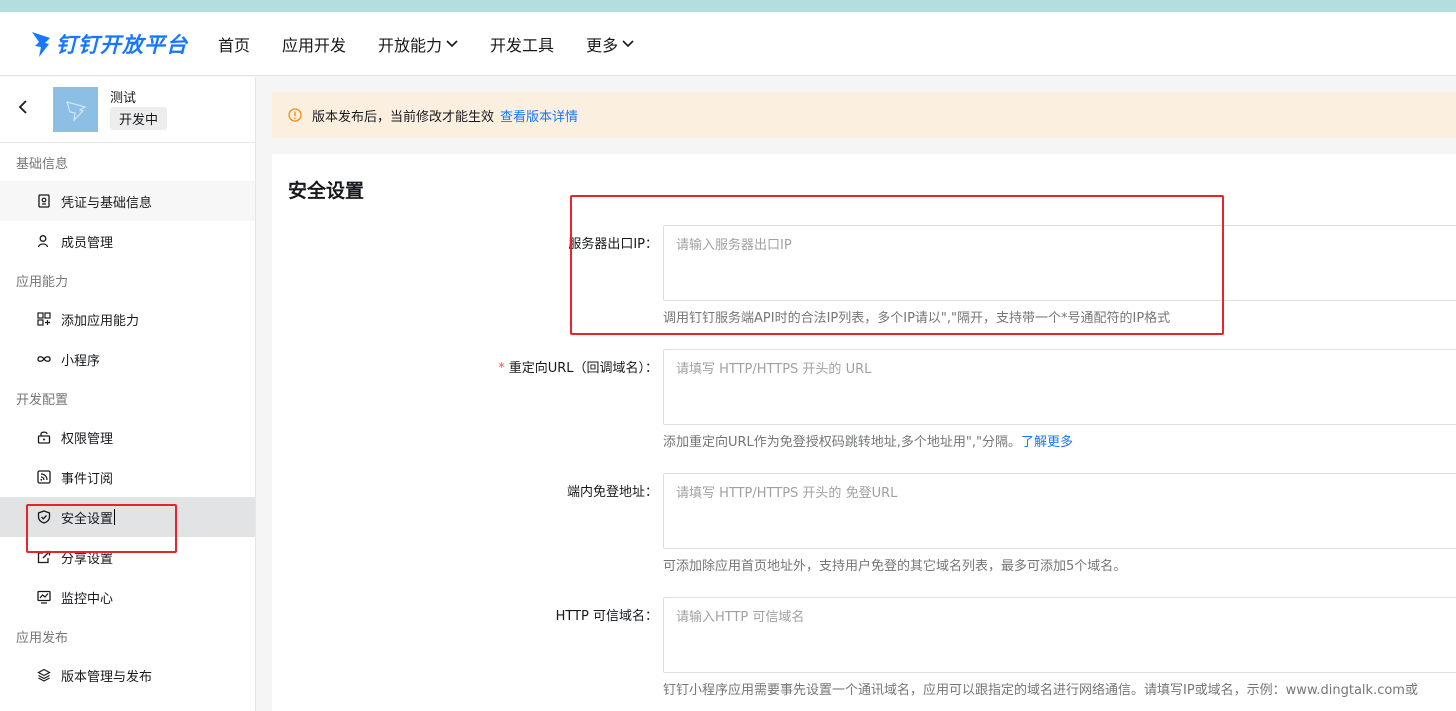  Describe the element at coordinates (326, 191) in the screenshot. I see `page-title: 安全设置` at that location.